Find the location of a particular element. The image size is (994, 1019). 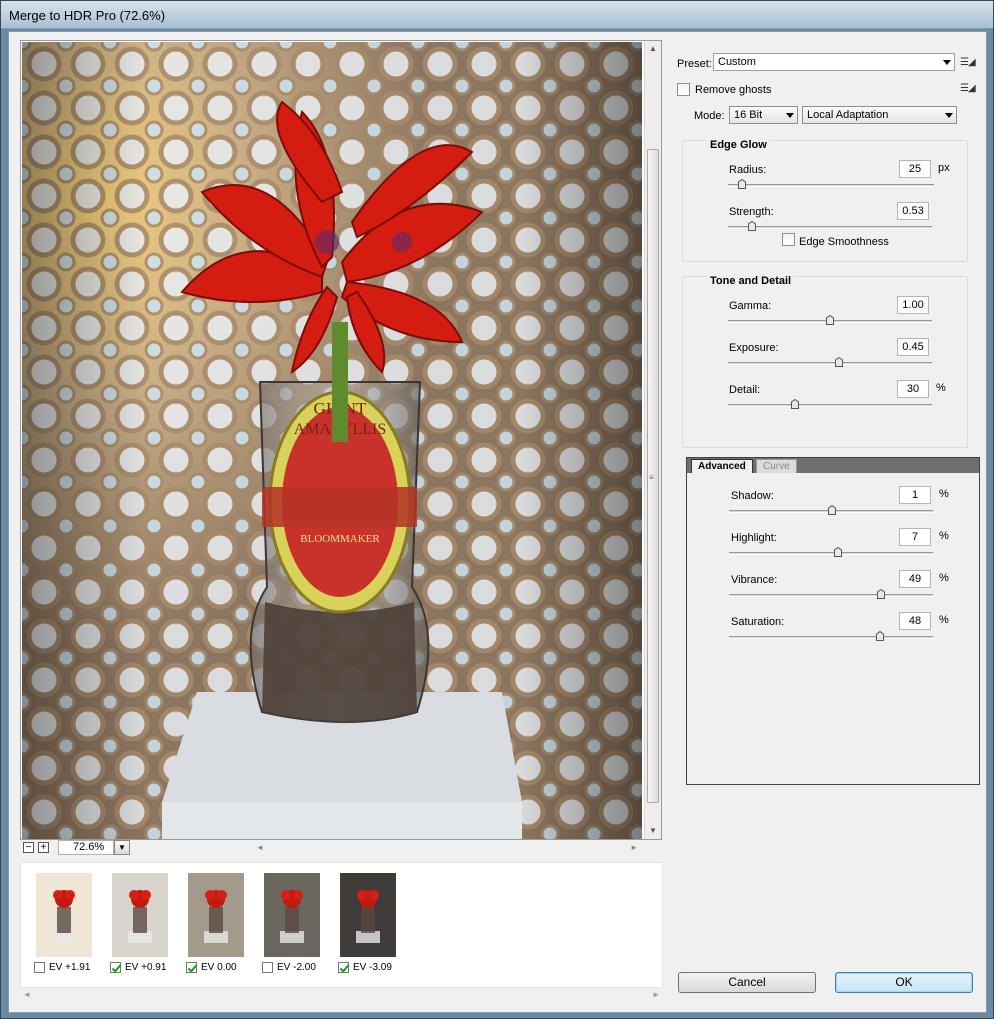

radius-unit: px is located at coordinates (944, 168).